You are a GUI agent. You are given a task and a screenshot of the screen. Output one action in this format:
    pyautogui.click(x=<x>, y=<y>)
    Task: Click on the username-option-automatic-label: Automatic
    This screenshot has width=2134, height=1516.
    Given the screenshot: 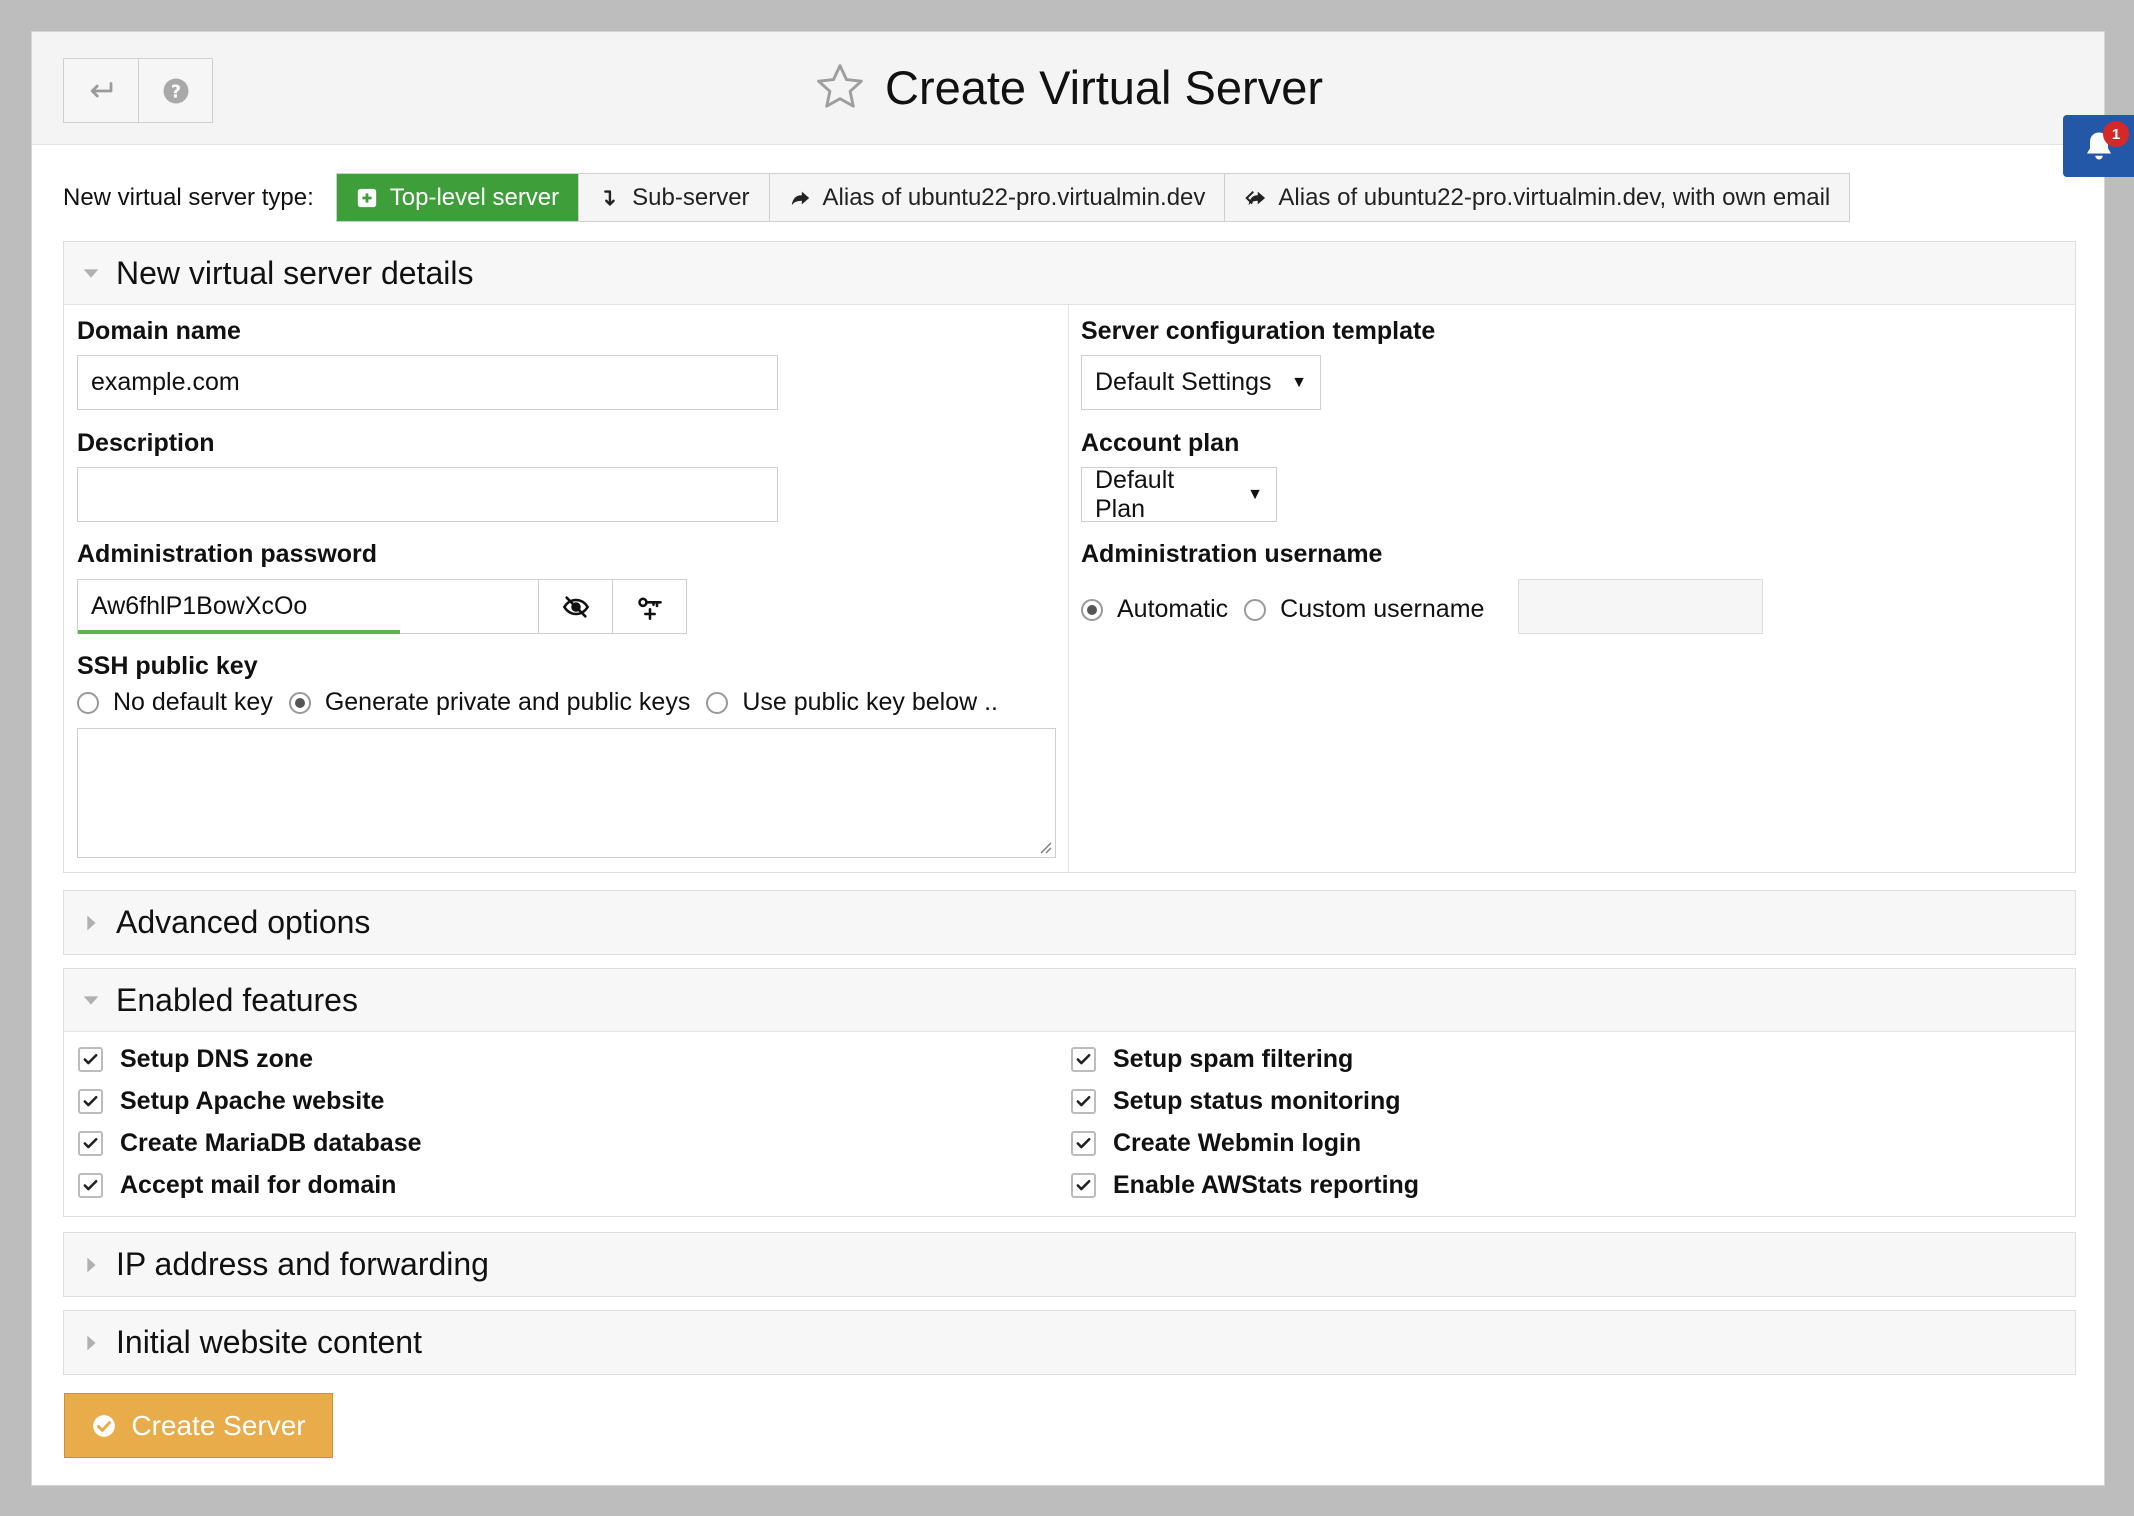 What is the action you would take?
    pyautogui.click(x=1173, y=609)
    